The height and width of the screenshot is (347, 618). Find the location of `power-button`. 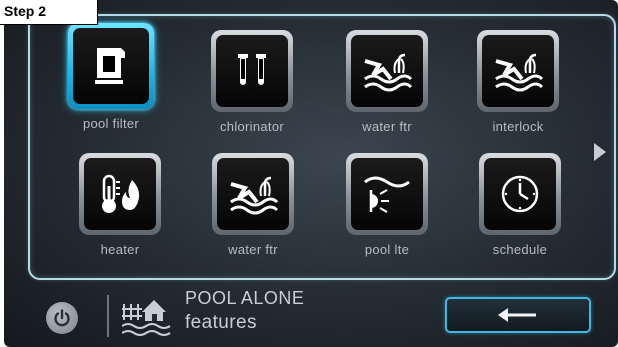

power-button is located at coordinates (62, 318).